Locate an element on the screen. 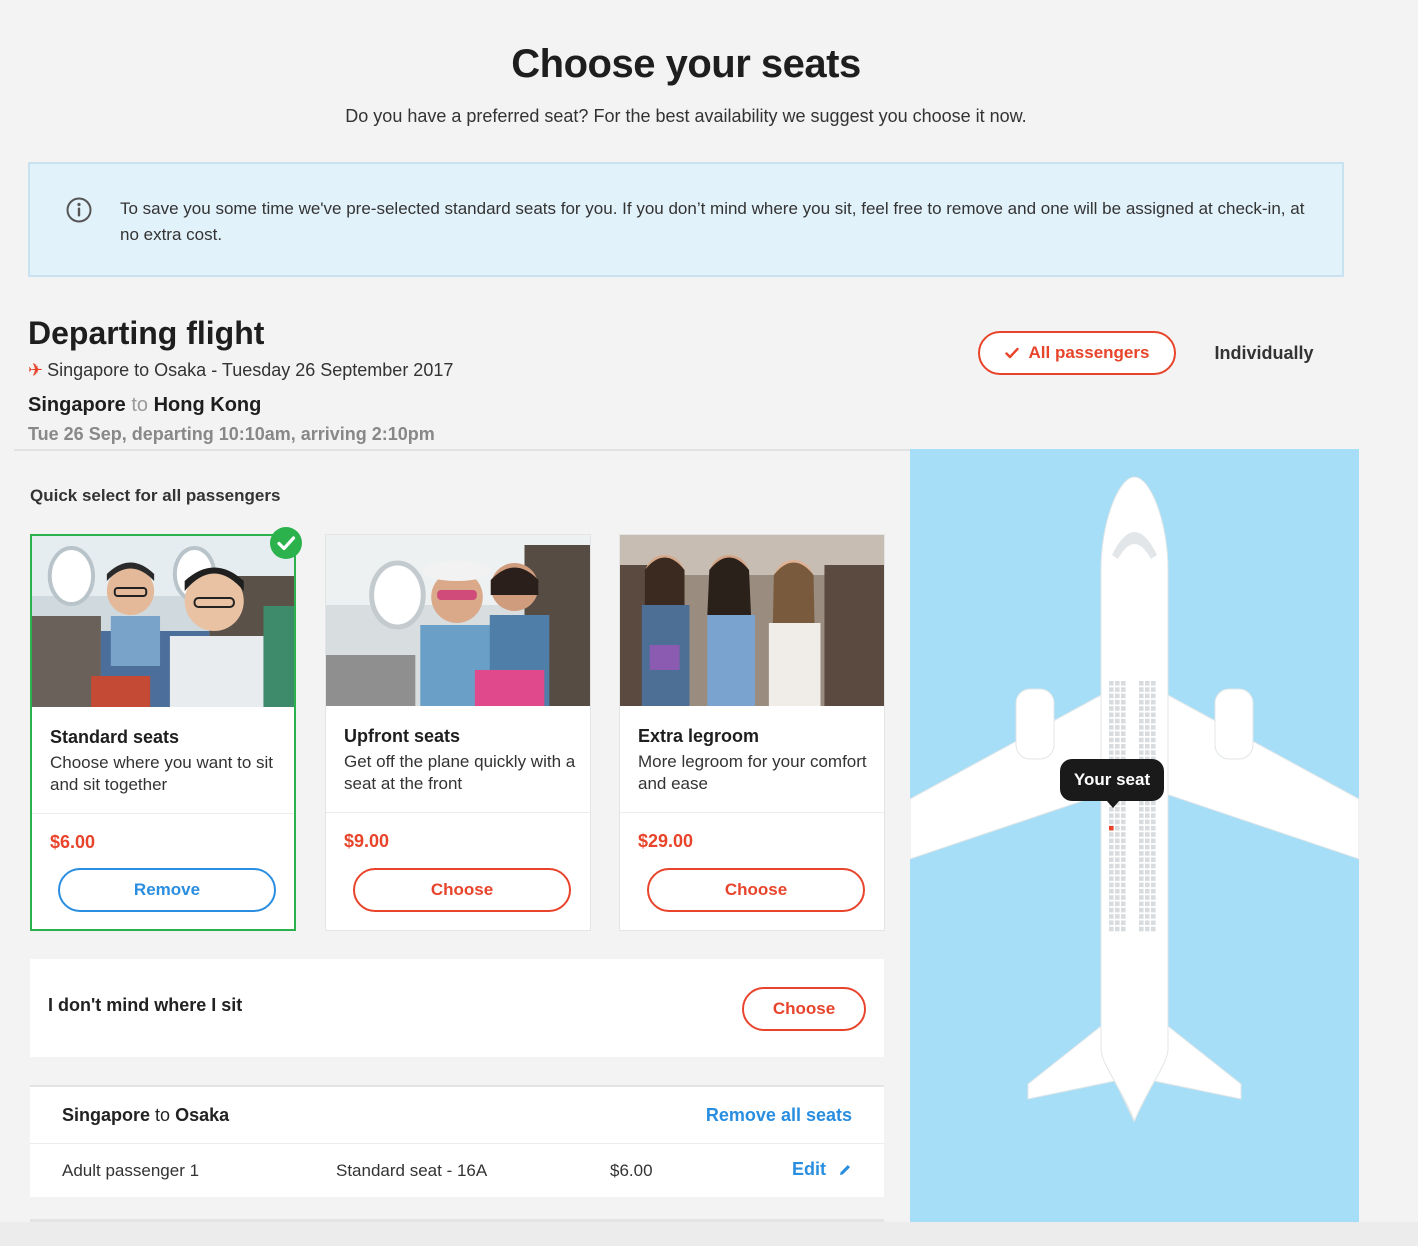 This screenshot has width=1418, height=1246. selected-seat is located at coordinates (1111, 828).